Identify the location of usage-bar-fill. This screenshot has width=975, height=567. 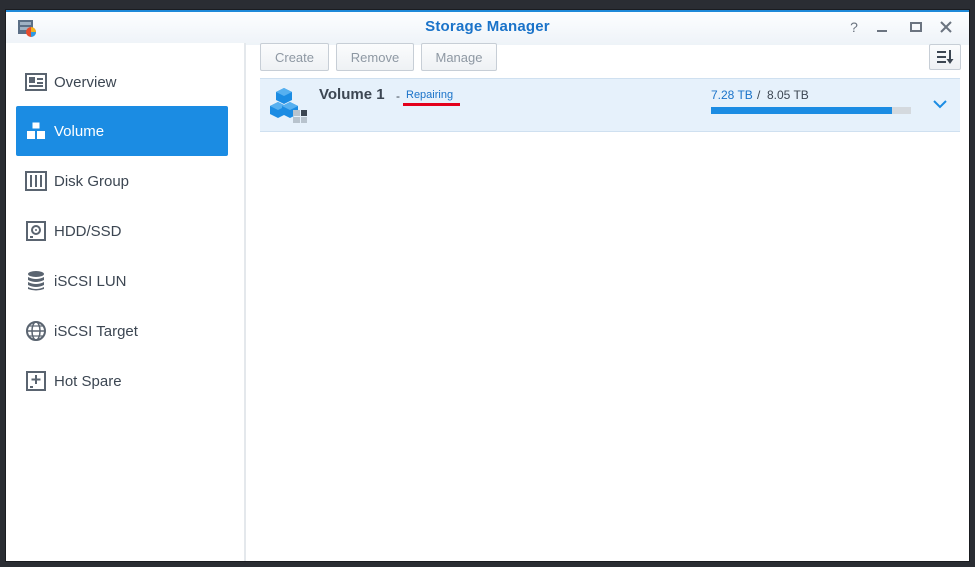
(801, 110).